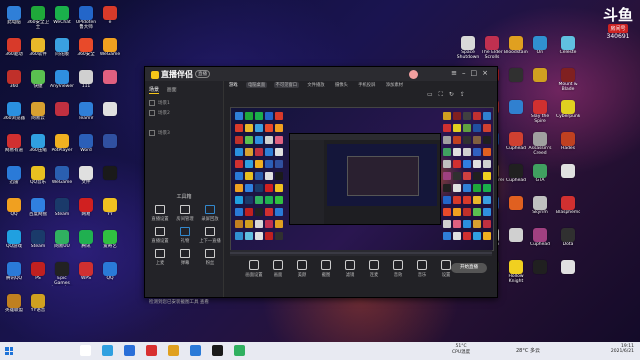 This screenshot has height=360, width=640. What do you see at coordinates (492, 48) in the screenshot?
I see `desktop-icon: The Elder Scrolls` at bounding box center [492, 48].